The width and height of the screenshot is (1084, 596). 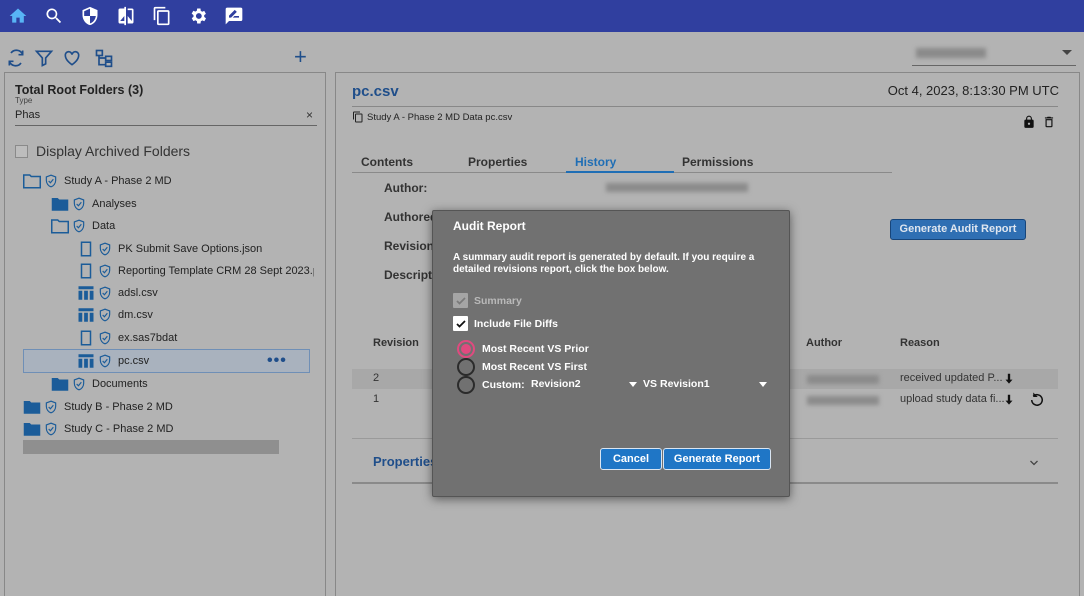 I want to click on revision-label: Revision, so click(x=409, y=246).